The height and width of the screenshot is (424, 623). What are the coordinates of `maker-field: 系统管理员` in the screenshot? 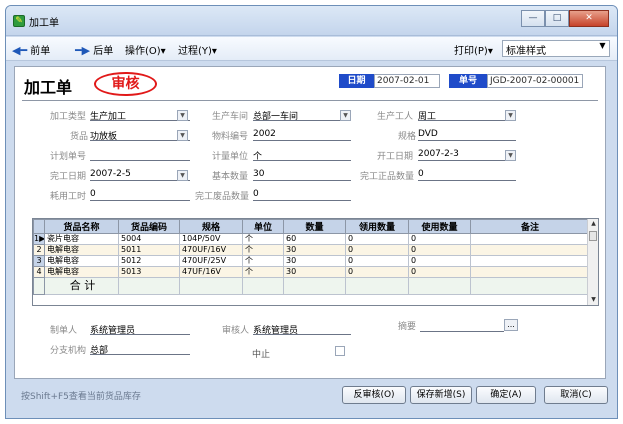 It's located at (140, 329).